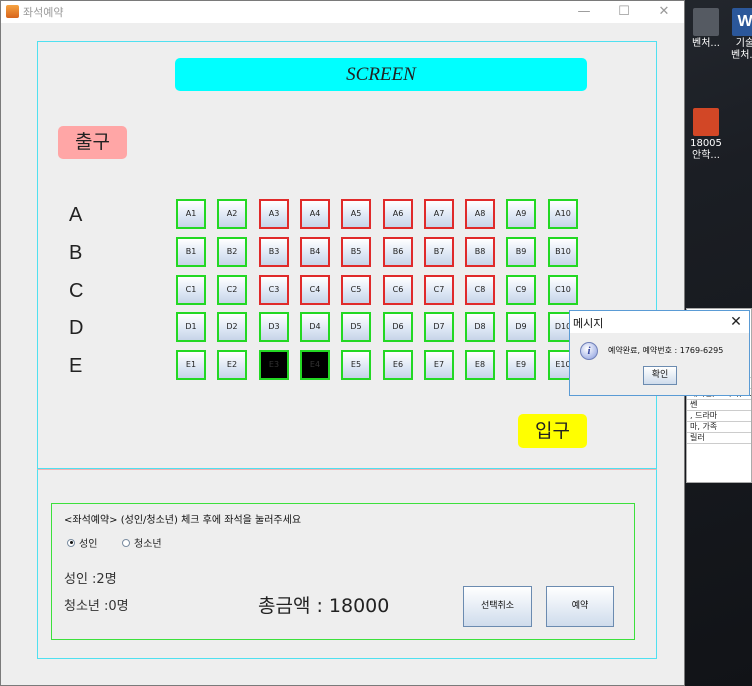 This screenshot has height=686, width=752. I want to click on info-icon: i, so click(589, 351).